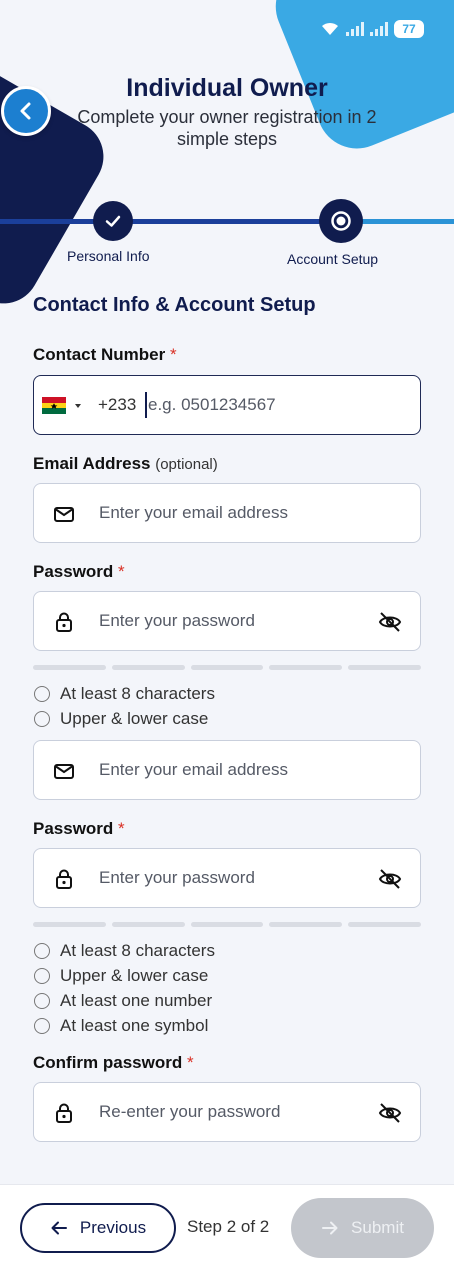 This screenshot has width=454, height=1280. I want to click on step-indicator: Step 2 of 2, so click(228, 1226).